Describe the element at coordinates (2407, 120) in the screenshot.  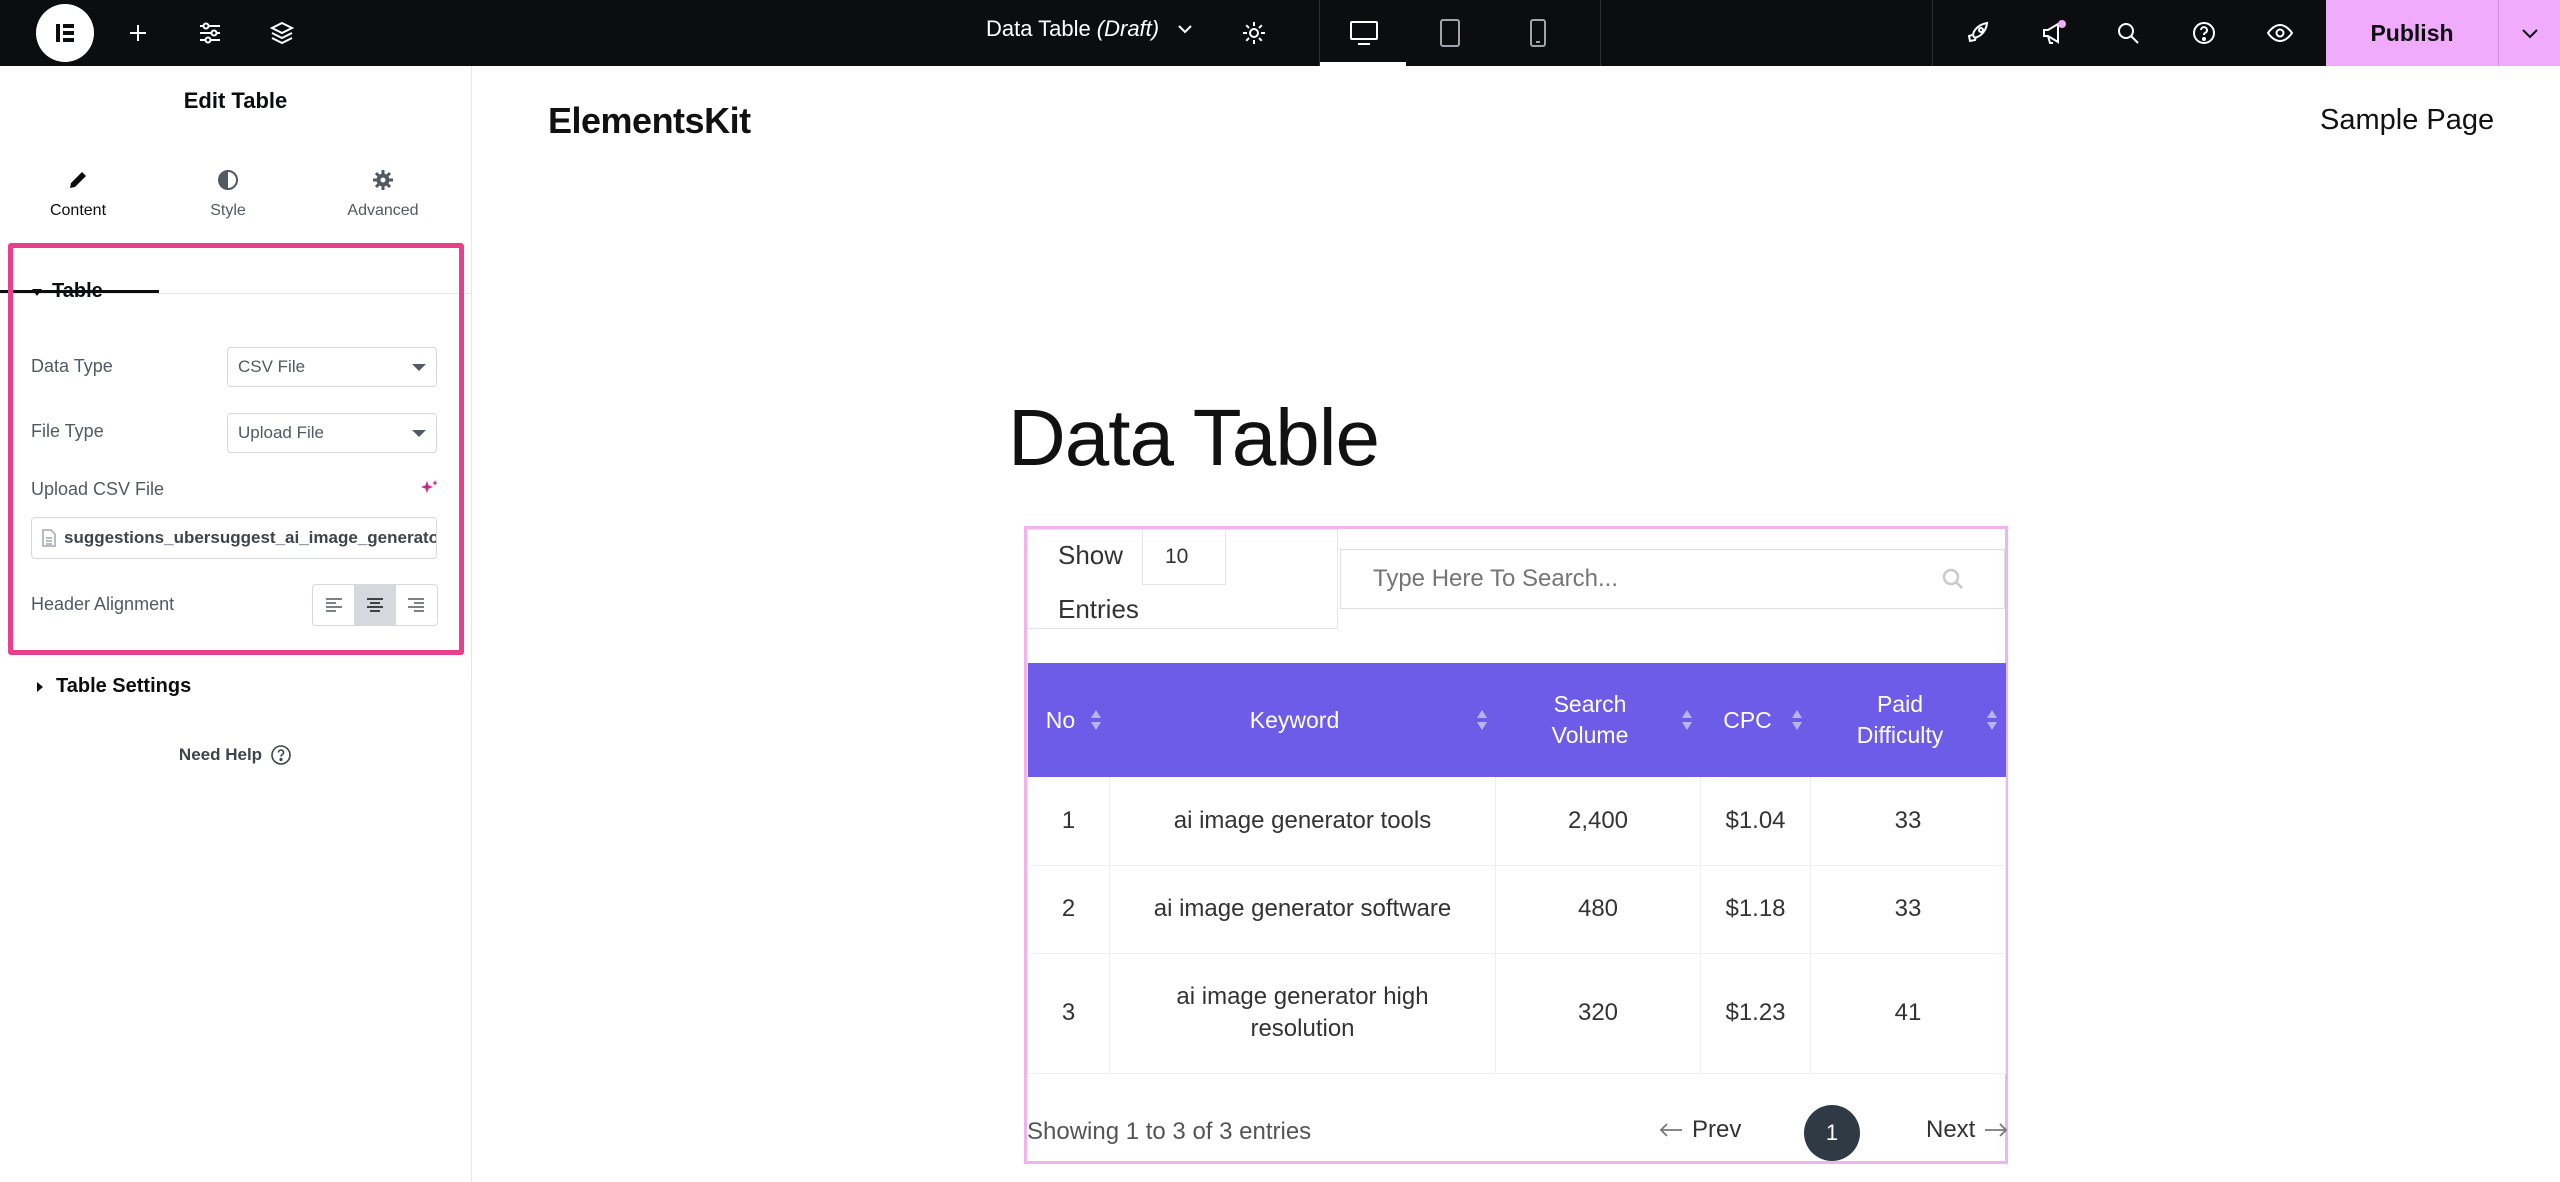
I see `nav-link-sample-page: Sample Page` at that location.